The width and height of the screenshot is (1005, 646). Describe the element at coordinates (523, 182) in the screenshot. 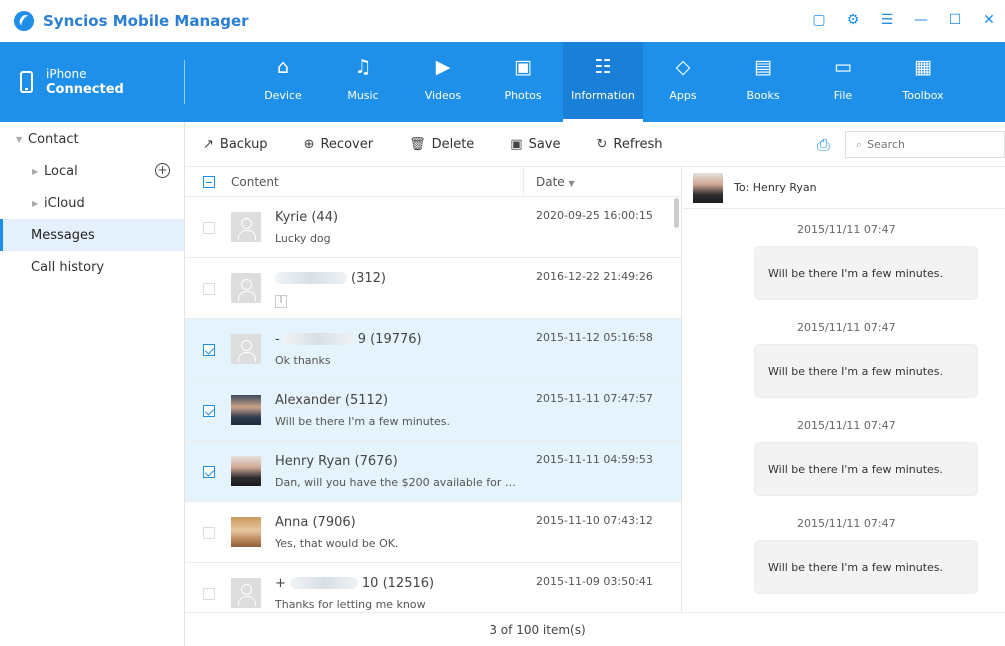

I see `column-divider` at that location.